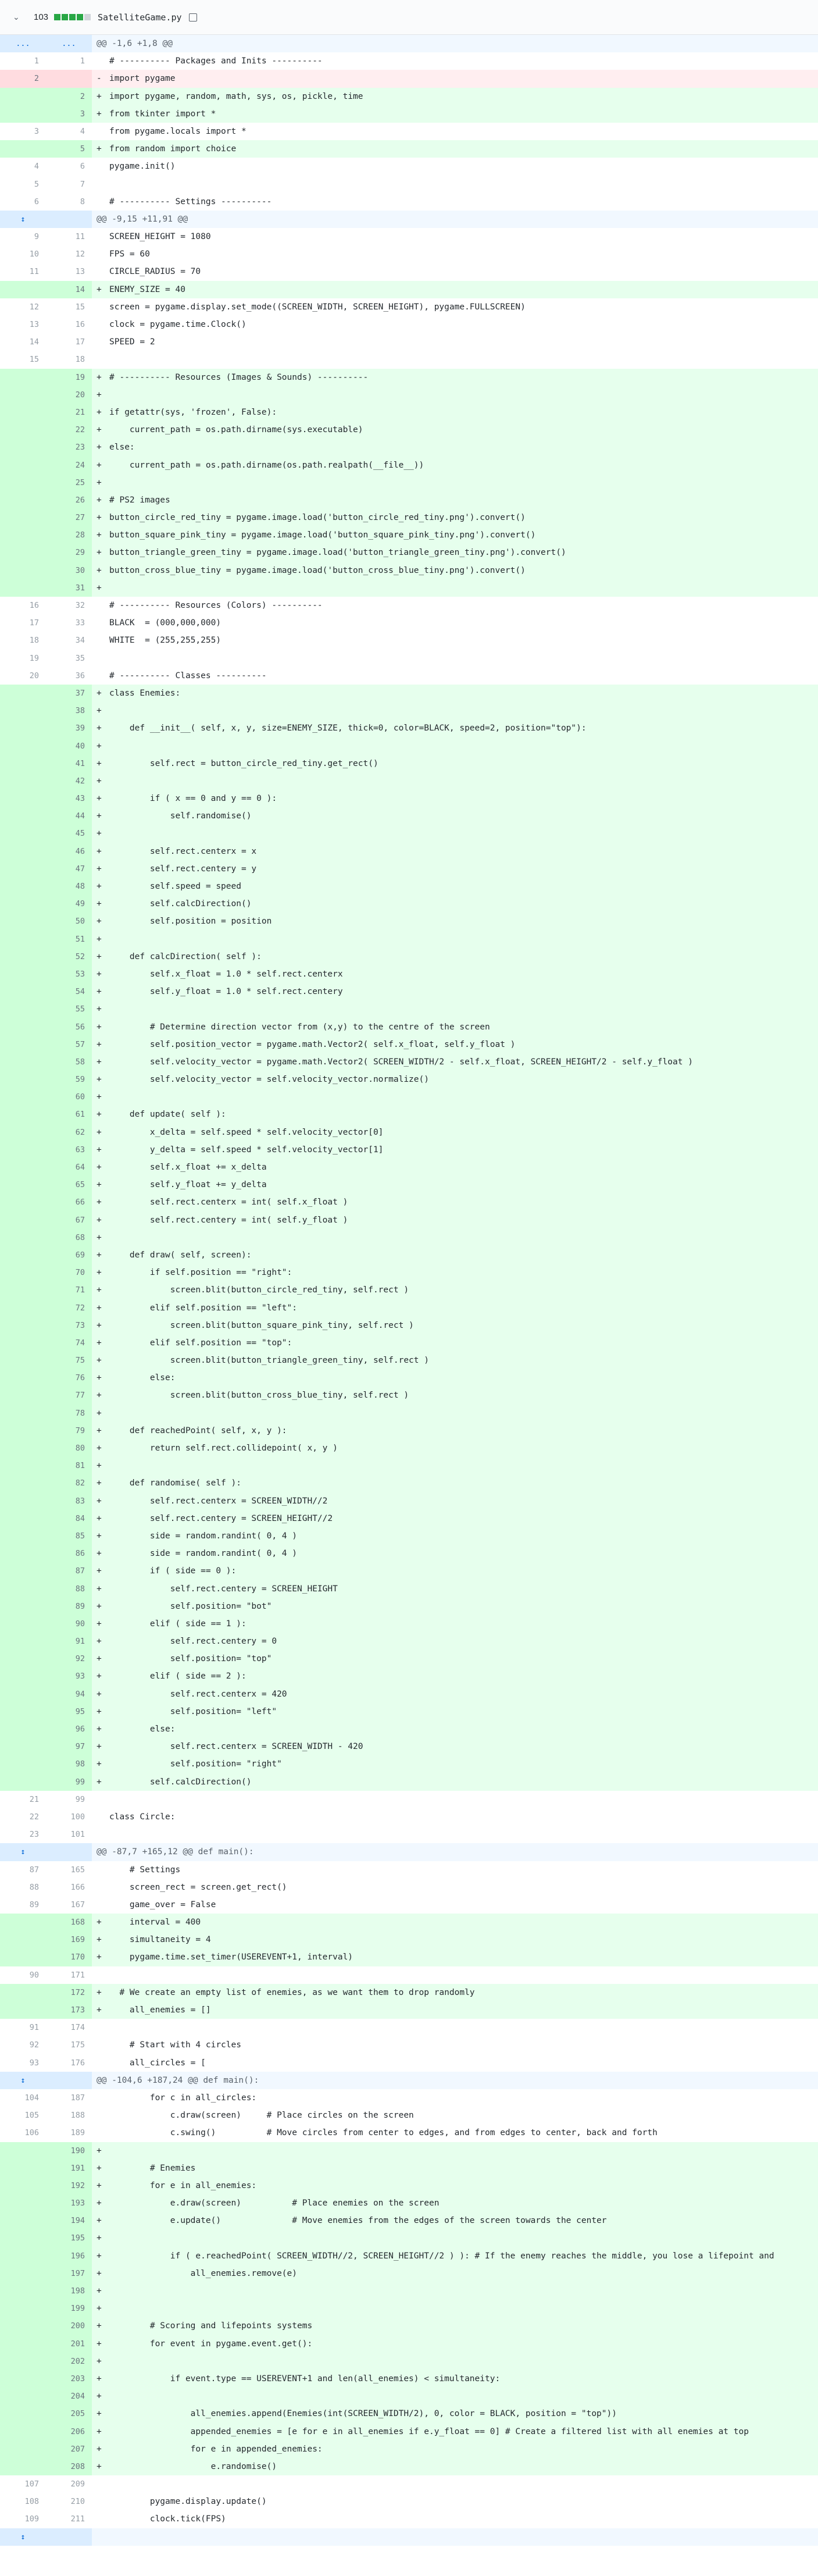 The width and height of the screenshot is (818, 2576). Describe the element at coordinates (409, 2010) in the screenshot. I see `diff-line: 173 + all_enemies = []` at that location.